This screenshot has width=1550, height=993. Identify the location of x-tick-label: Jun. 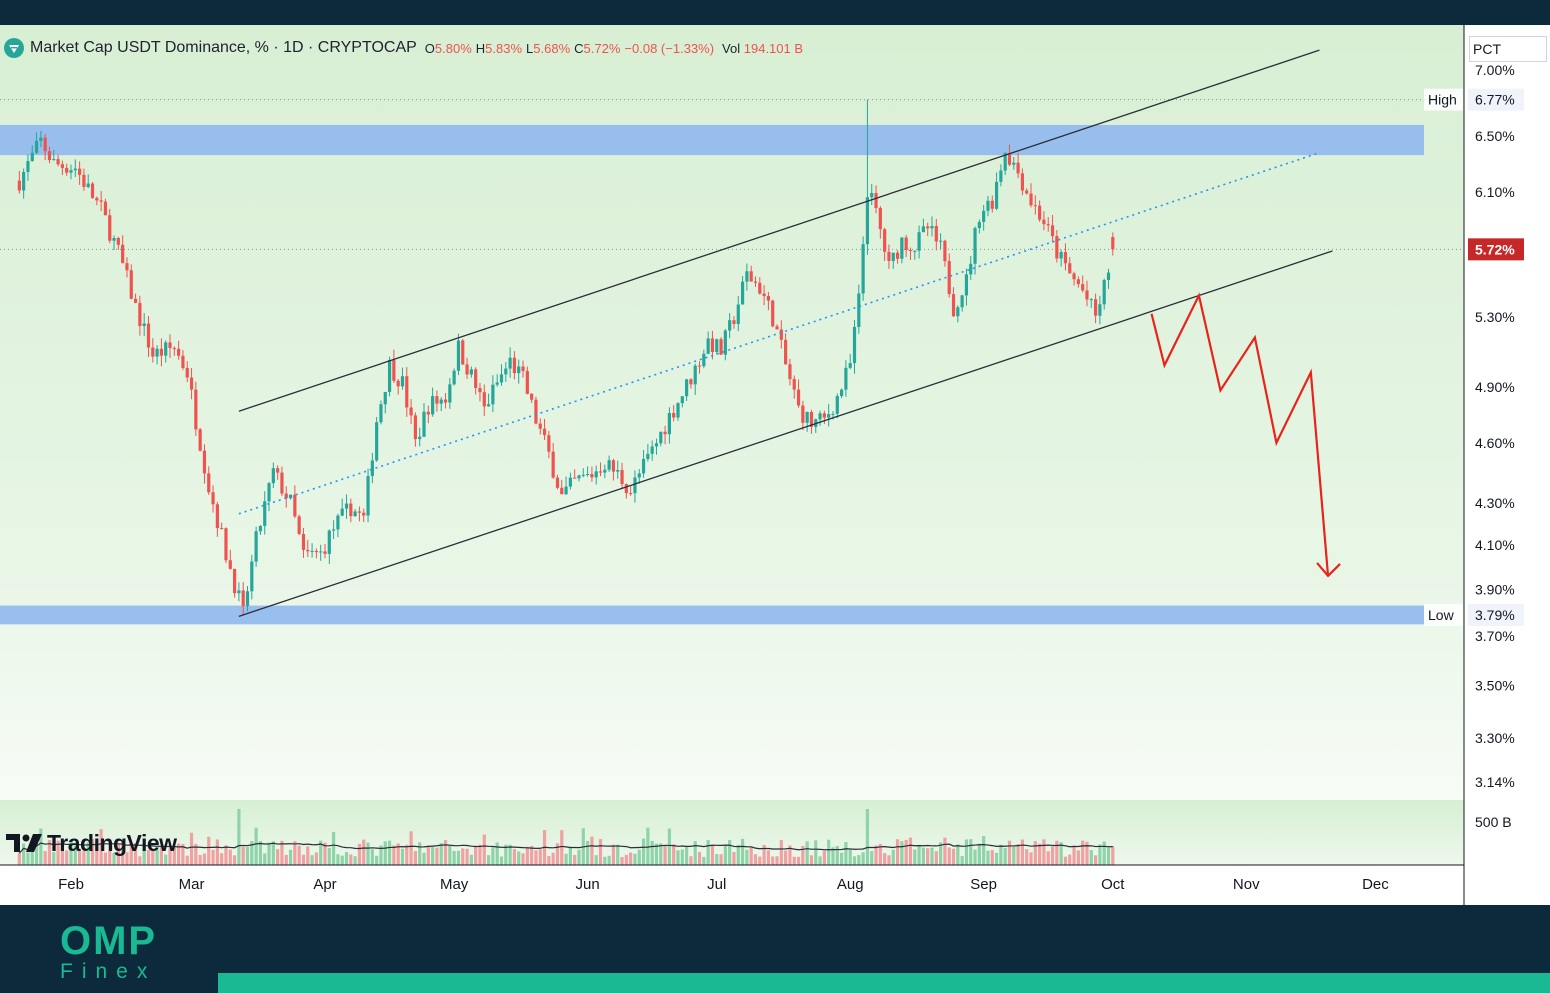
(588, 884).